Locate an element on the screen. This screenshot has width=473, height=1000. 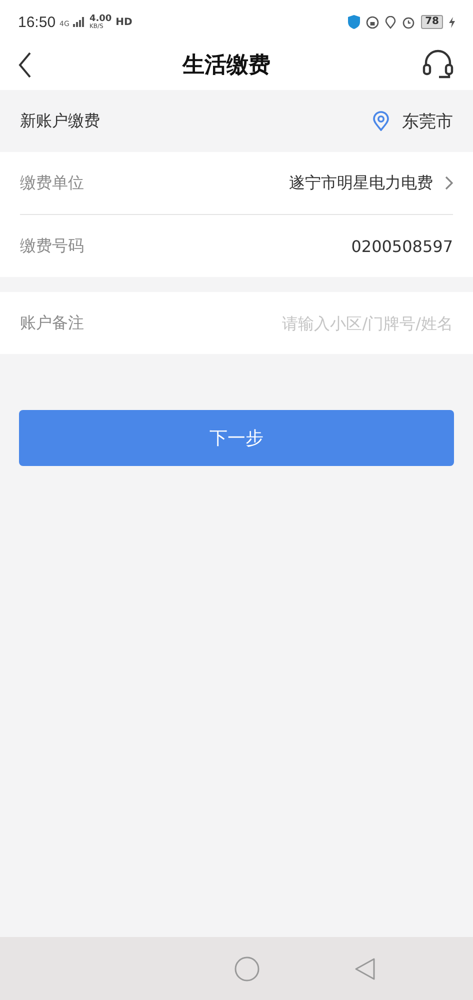
payee-selector: 遂宁市明星电力电费 is located at coordinates (371, 183).